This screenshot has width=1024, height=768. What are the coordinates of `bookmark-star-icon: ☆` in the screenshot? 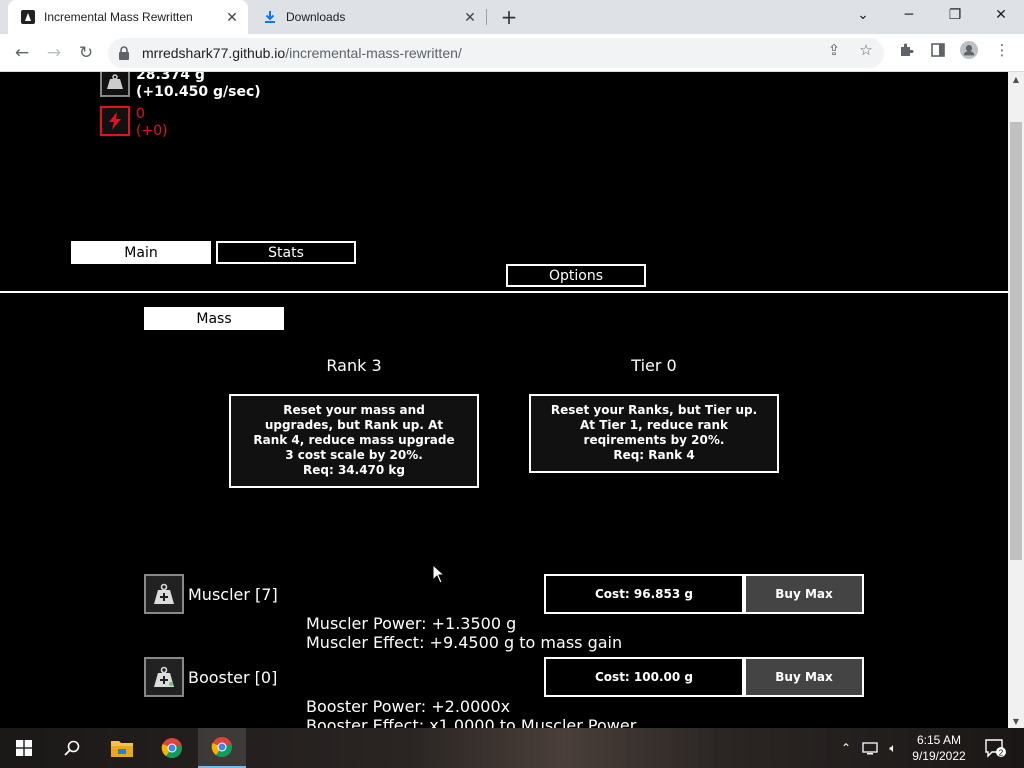 It's located at (866, 50).